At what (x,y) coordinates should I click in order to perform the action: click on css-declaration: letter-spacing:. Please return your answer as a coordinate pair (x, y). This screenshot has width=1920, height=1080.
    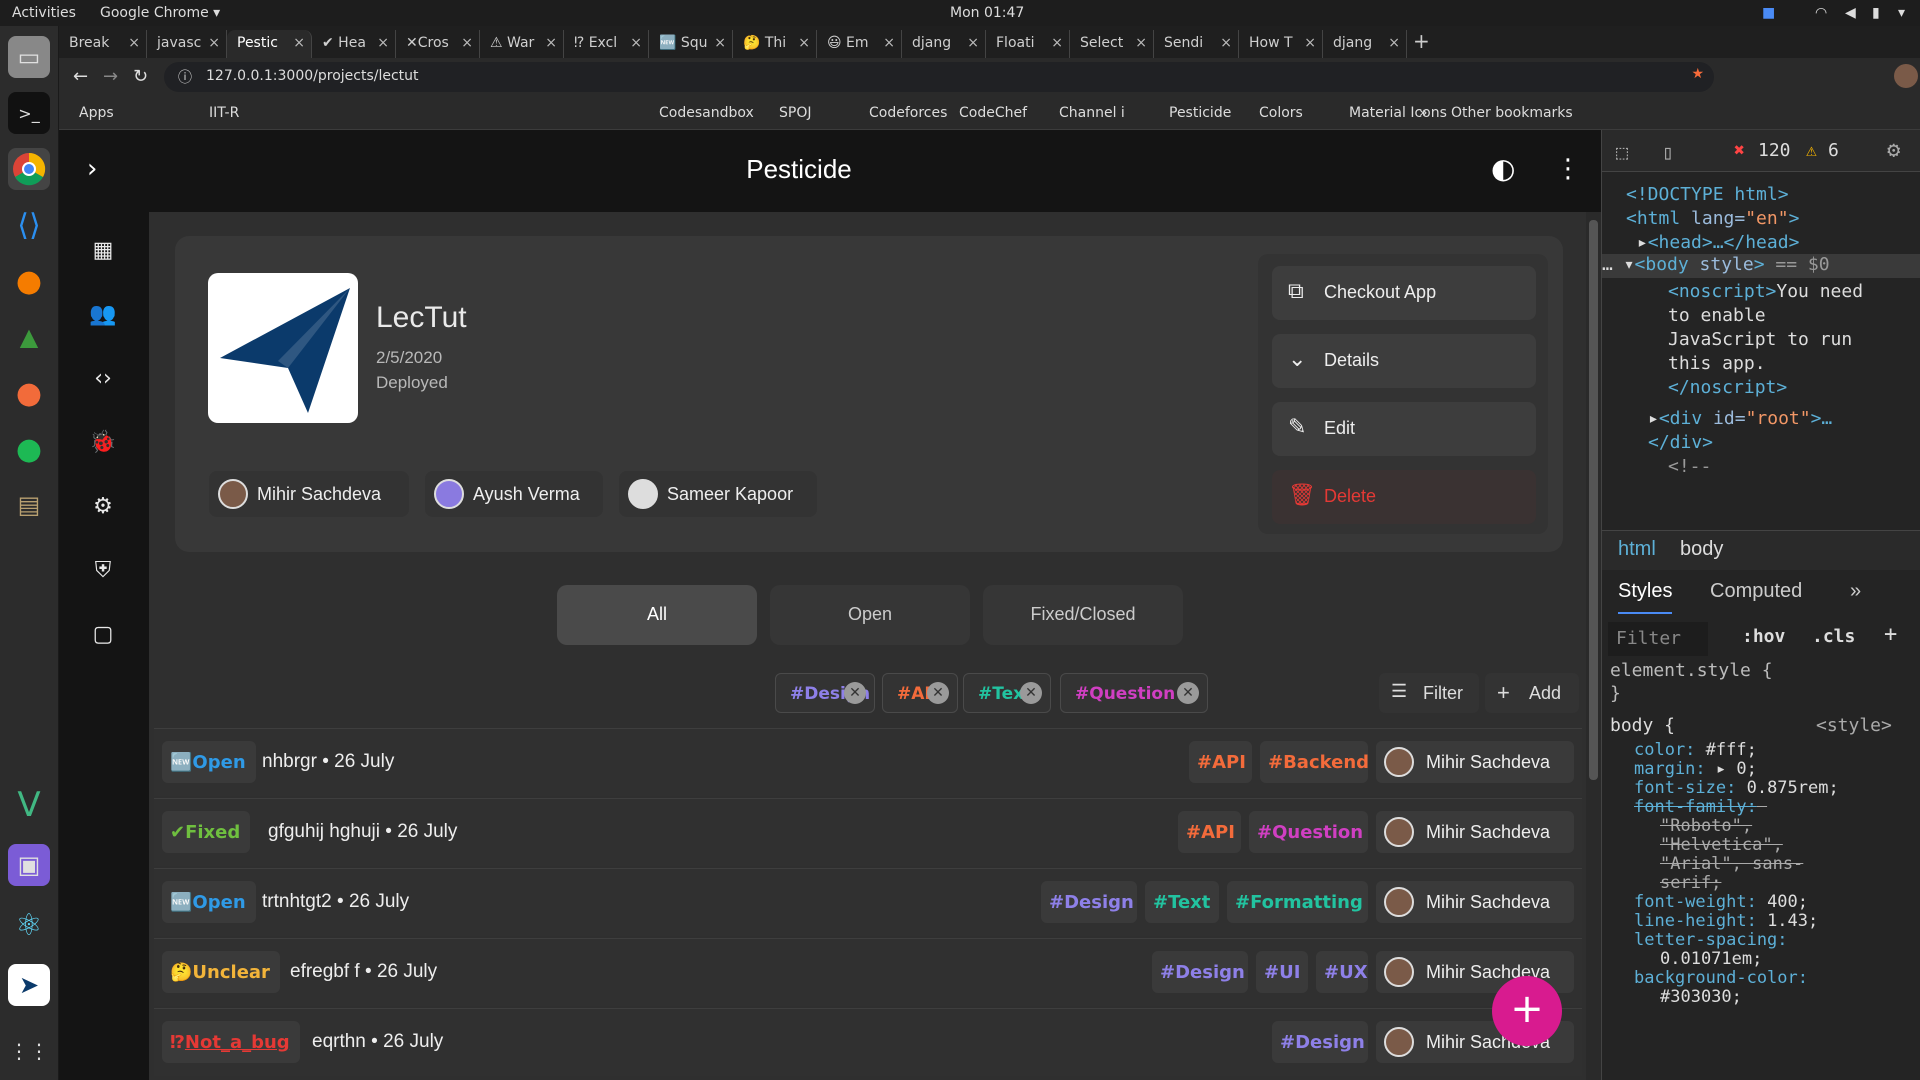
    Looking at the image, I should click on (1716, 940).